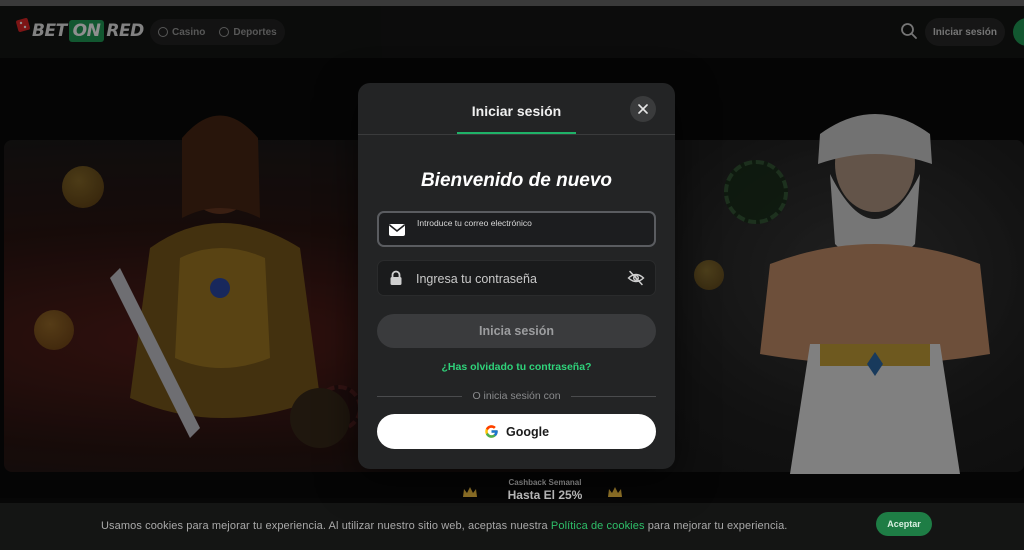 The image size is (1024, 550). I want to click on close-modal-button, so click(643, 109).